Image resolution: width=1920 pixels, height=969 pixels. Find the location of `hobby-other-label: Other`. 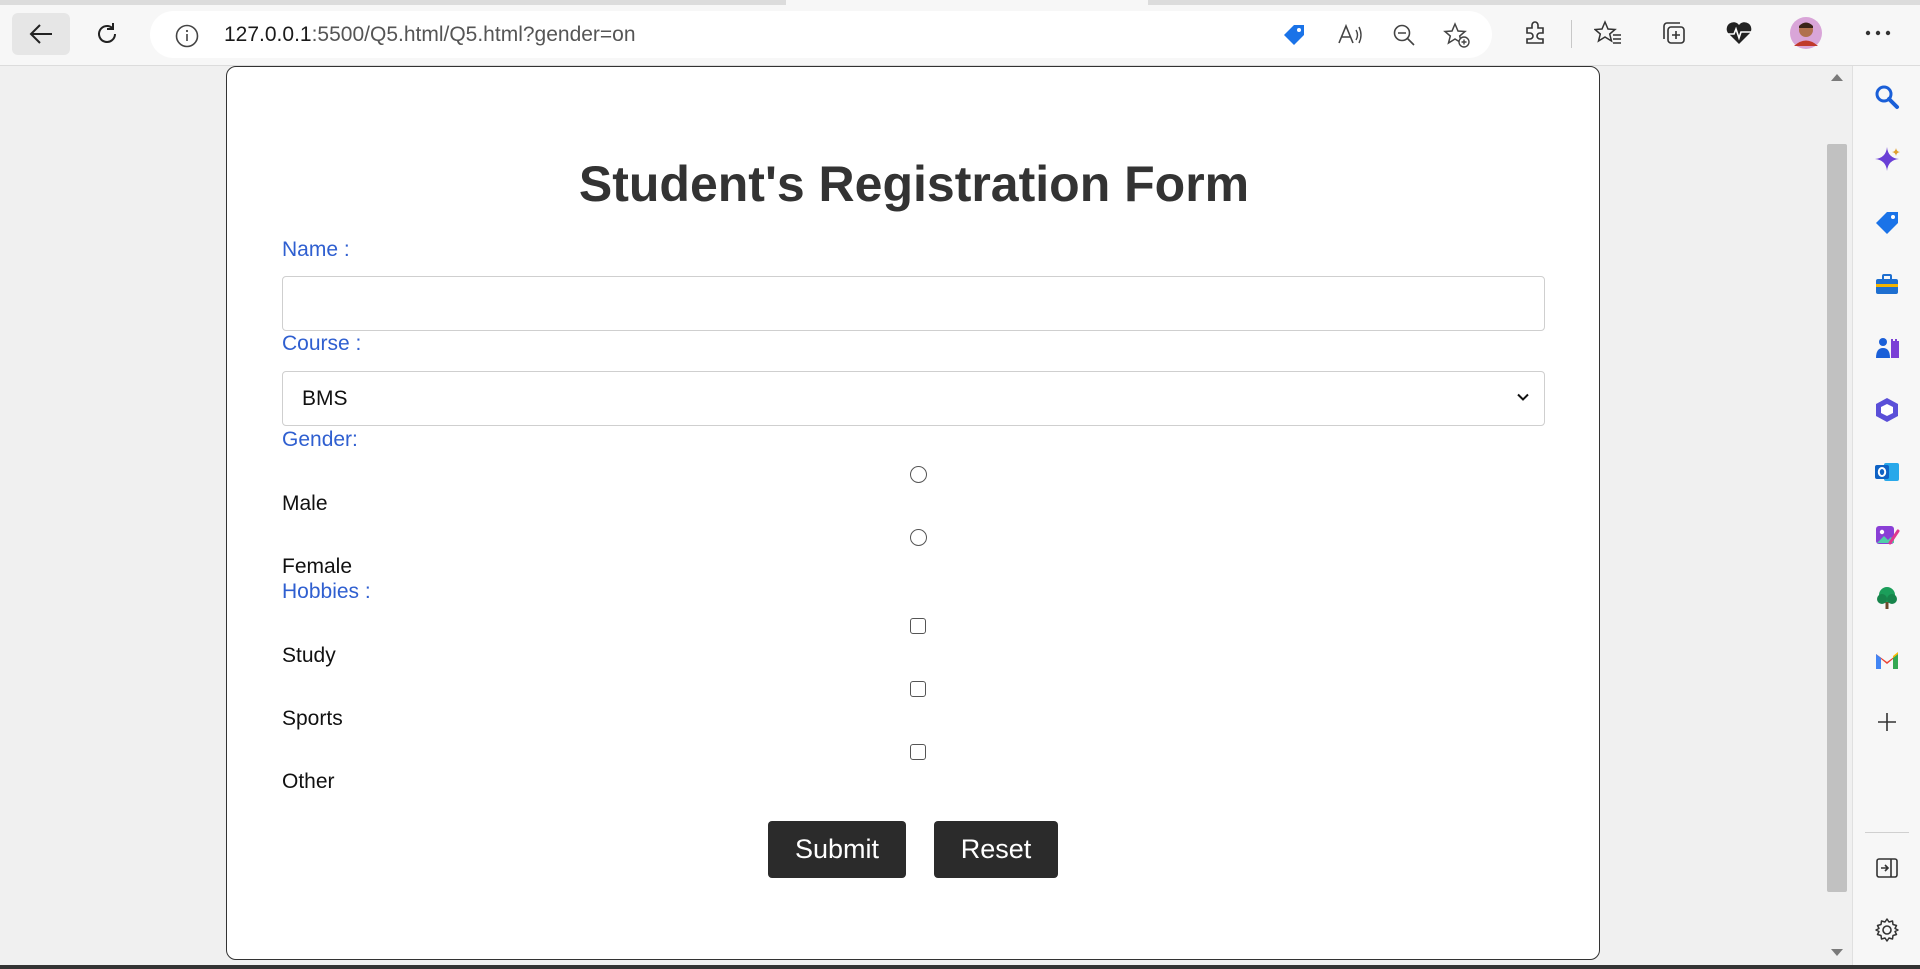

hobby-other-label: Other is located at coordinates (308, 781).